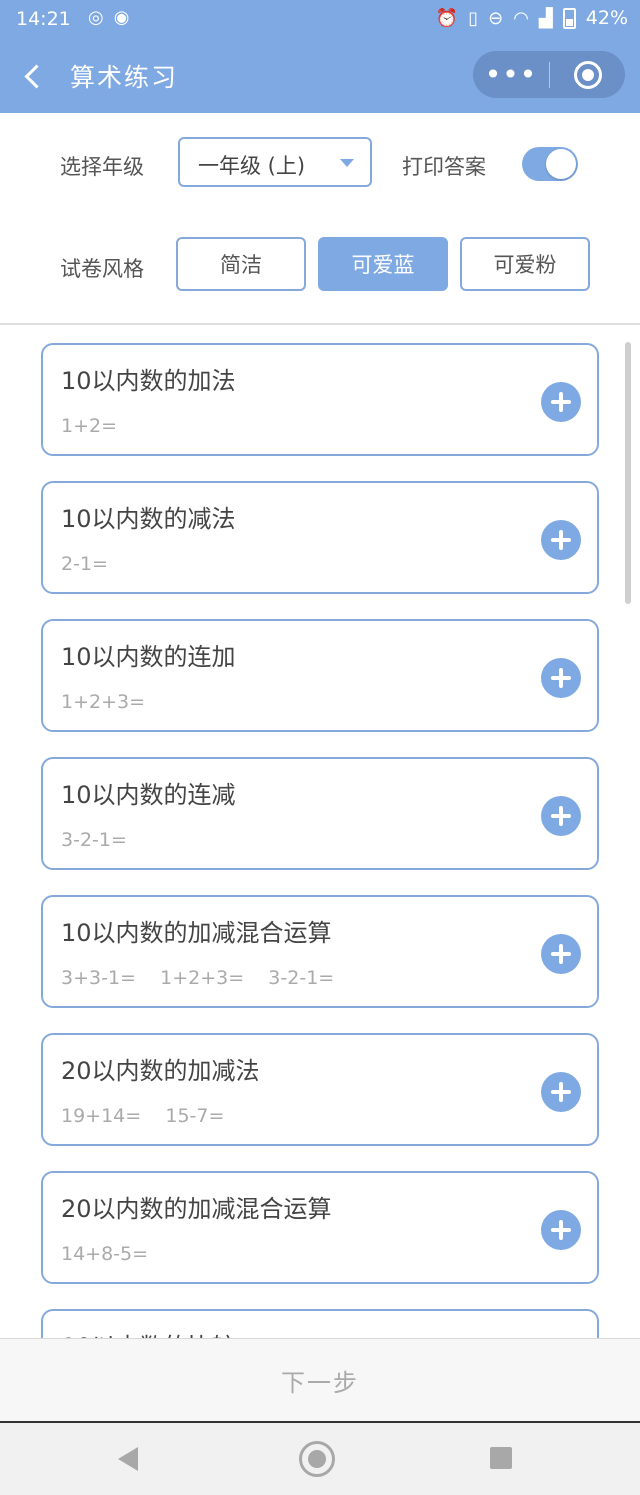 This screenshot has width=640, height=1495. I want to click on exercise-example: 1+2+3=, so click(103, 702).